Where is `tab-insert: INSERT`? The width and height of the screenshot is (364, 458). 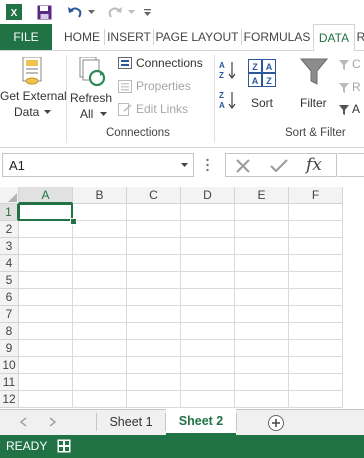 tab-insert: INSERT is located at coordinates (129, 37).